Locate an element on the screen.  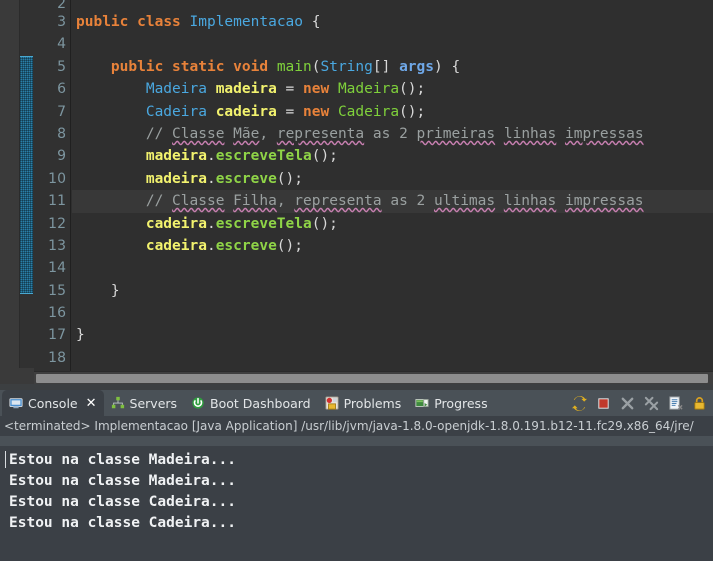
line-number: 3 is located at coordinates (61, 22).